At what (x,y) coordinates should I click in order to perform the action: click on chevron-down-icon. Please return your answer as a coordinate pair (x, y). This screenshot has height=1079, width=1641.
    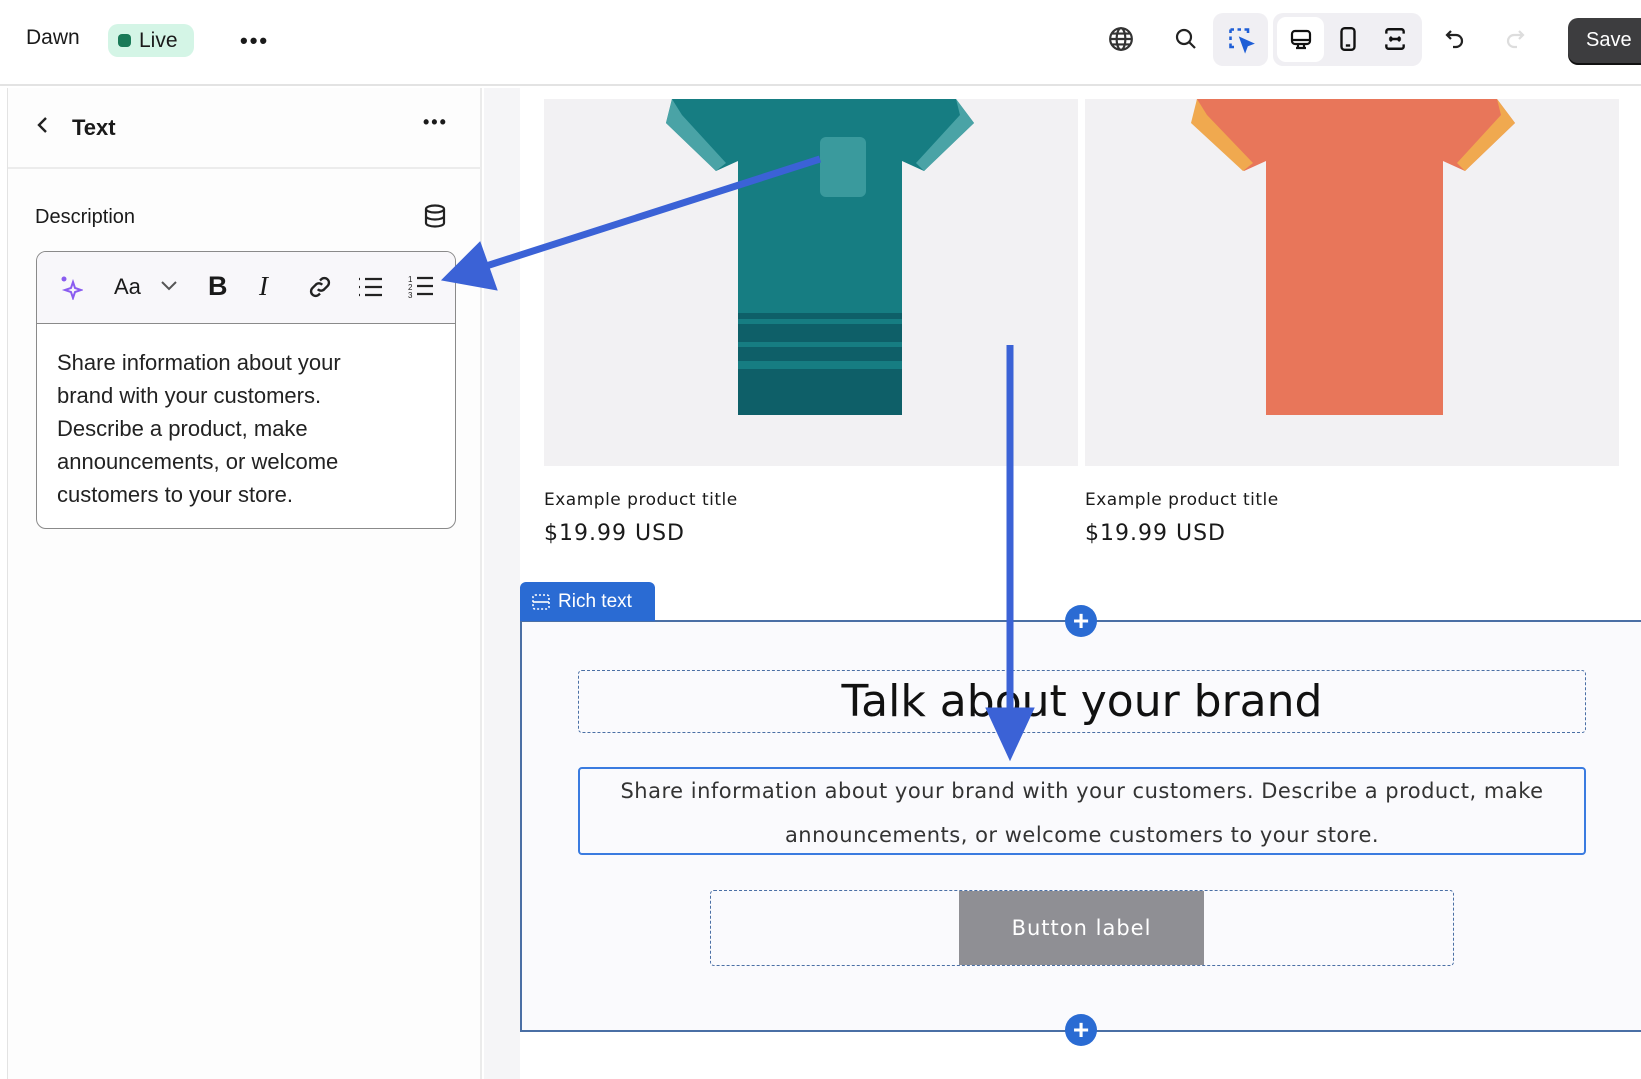
    Looking at the image, I should click on (169, 287).